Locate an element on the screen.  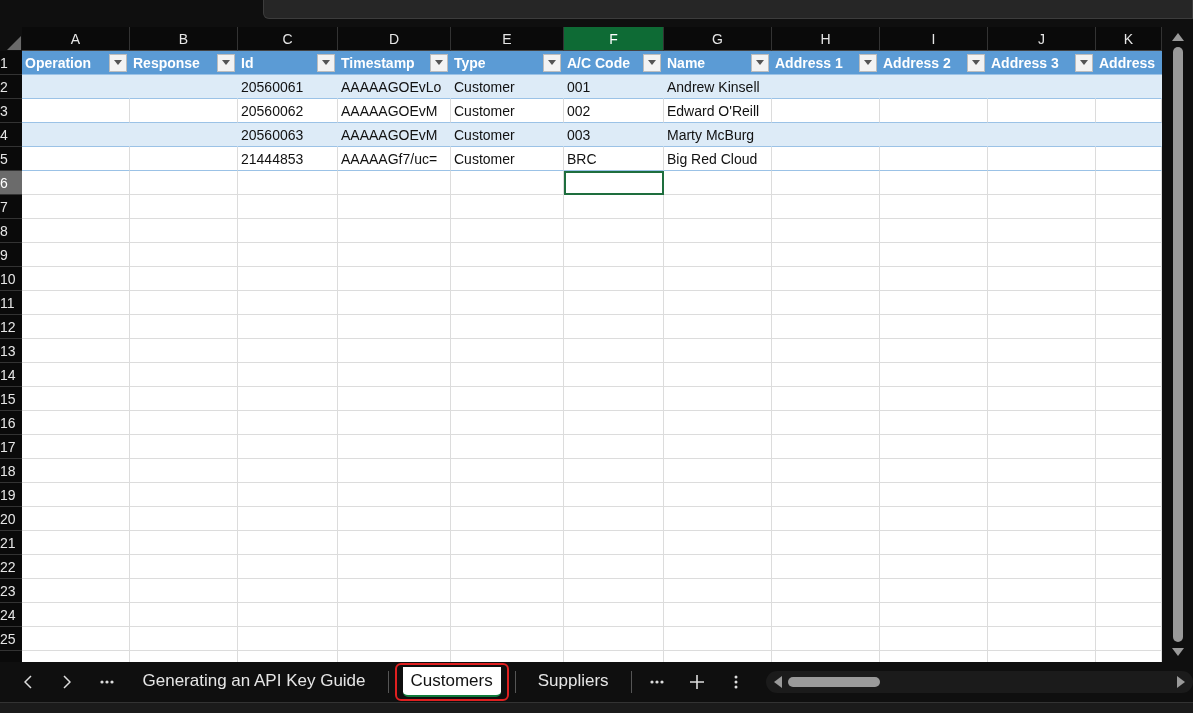
sheet-tab: Generating an API Key Guide is located at coordinates (254, 682).